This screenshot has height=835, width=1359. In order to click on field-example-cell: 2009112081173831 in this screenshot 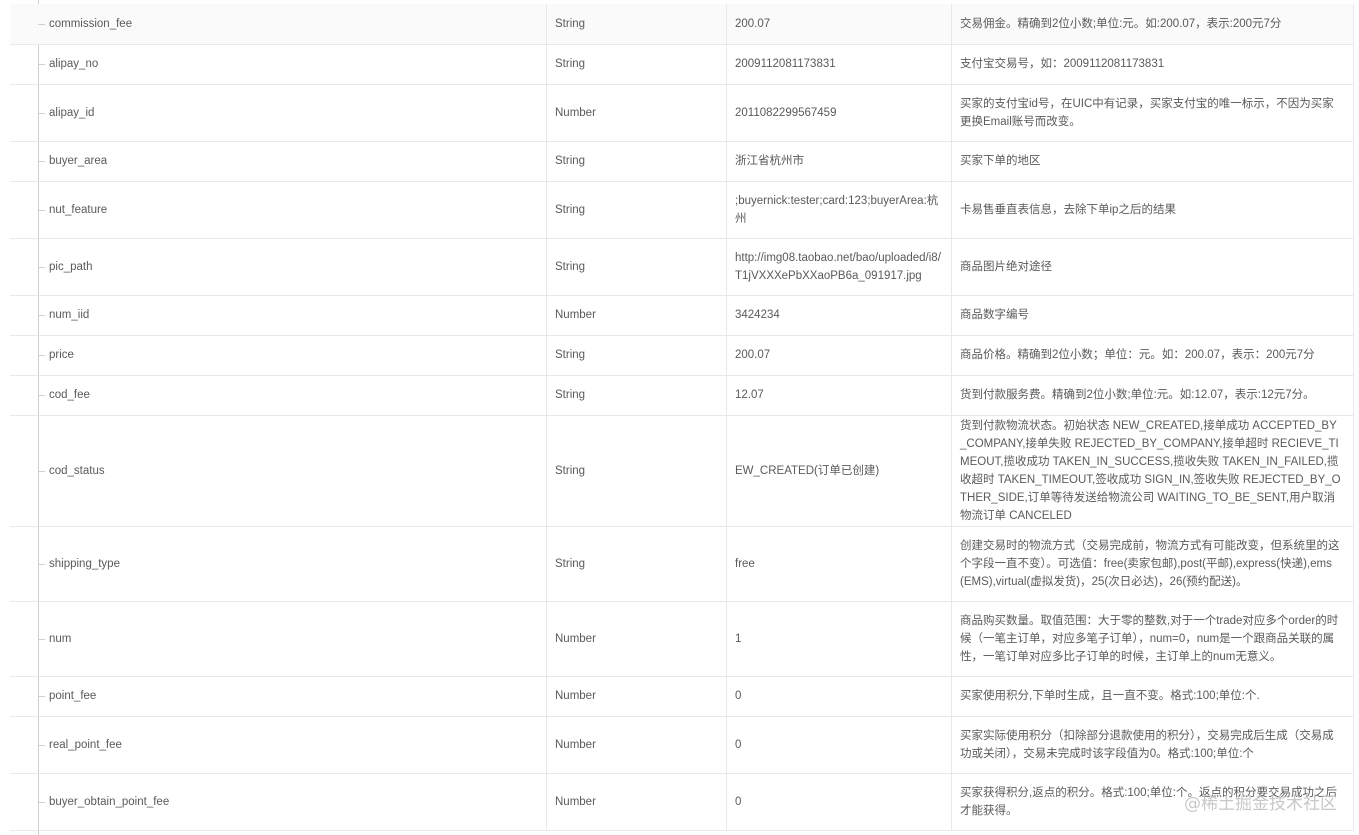, I will do `click(839, 64)`.